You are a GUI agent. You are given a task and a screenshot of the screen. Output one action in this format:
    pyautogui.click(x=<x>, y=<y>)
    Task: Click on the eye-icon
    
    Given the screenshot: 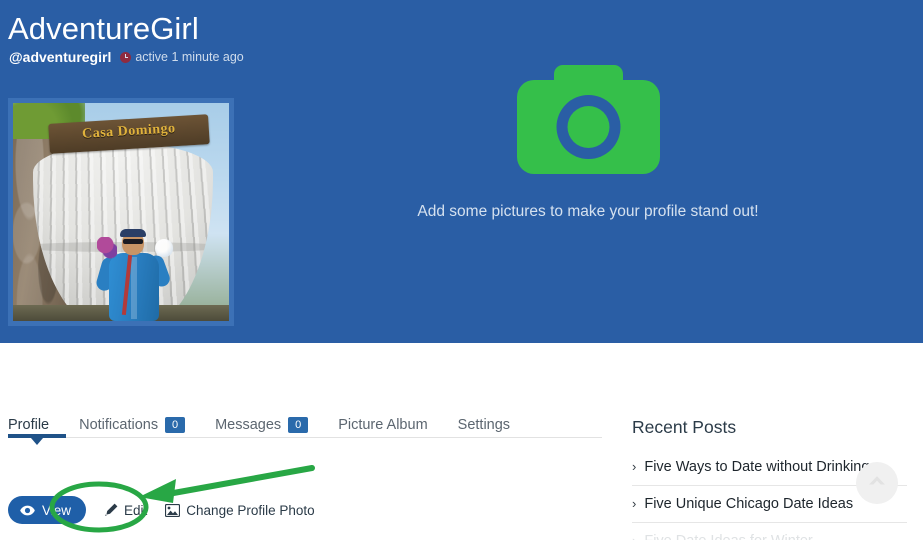 What is the action you would take?
    pyautogui.click(x=27, y=510)
    